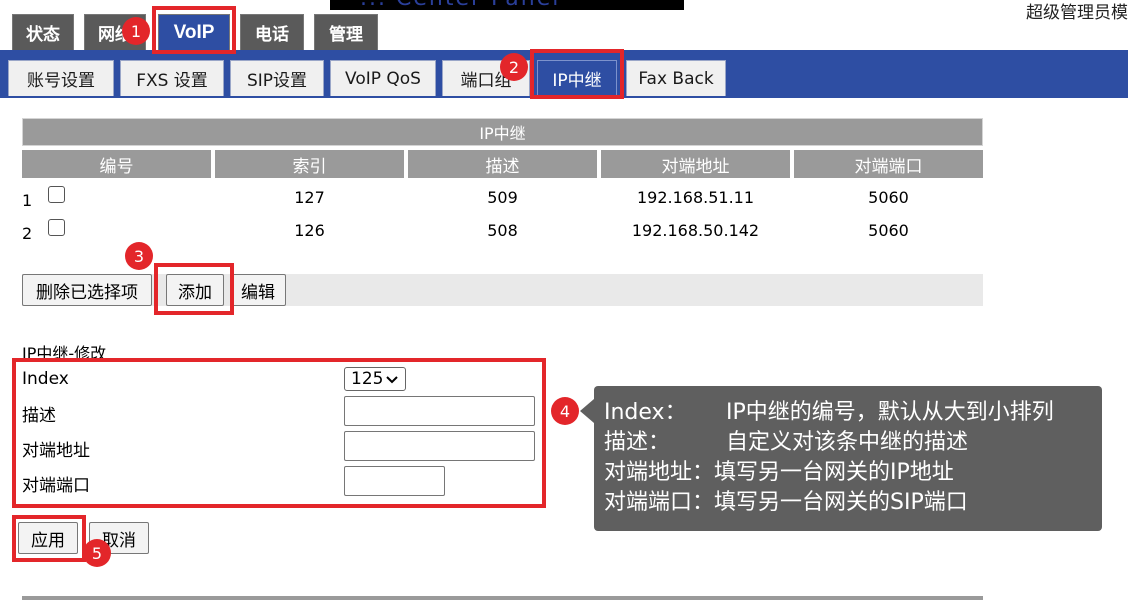  What do you see at coordinates (834, 472) in the screenshot?
I see `callout-text: 填写另一台网关的IP地址` at bounding box center [834, 472].